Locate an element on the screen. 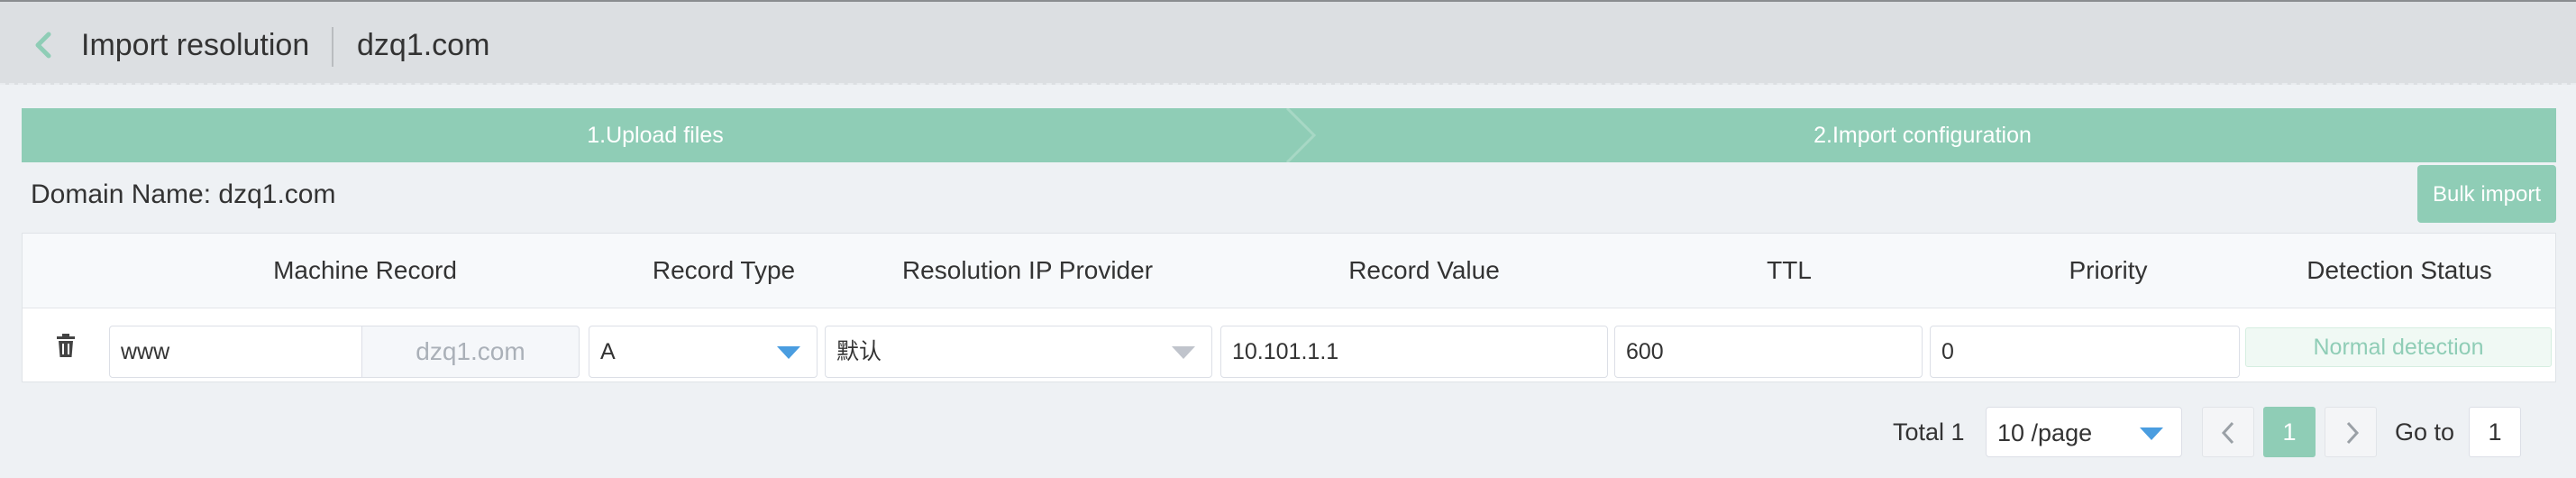 This screenshot has width=2576, height=478. record-type-value: A is located at coordinates (608, 351).